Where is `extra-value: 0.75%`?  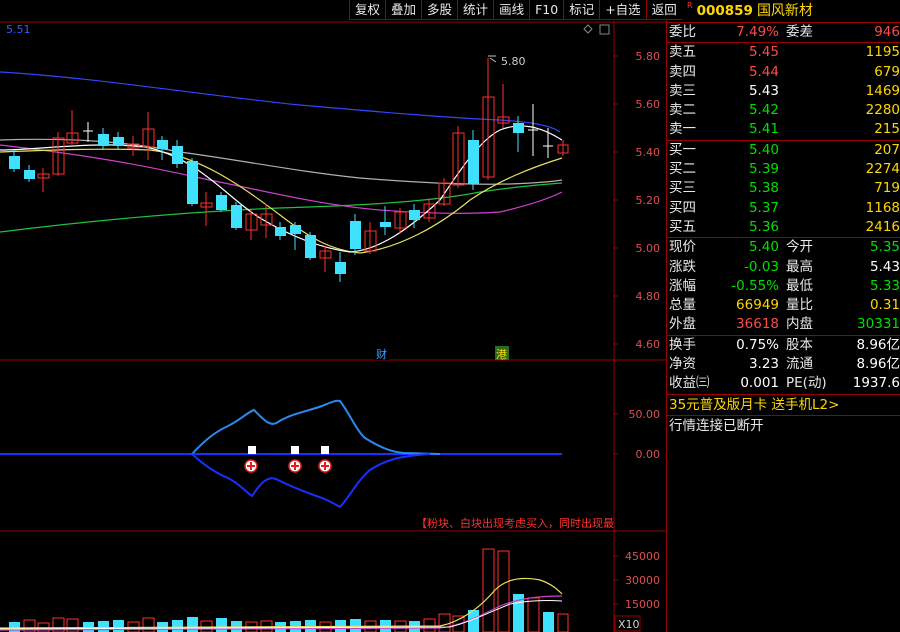 extra-value: 0.75% is located at coordinates (757, 344).